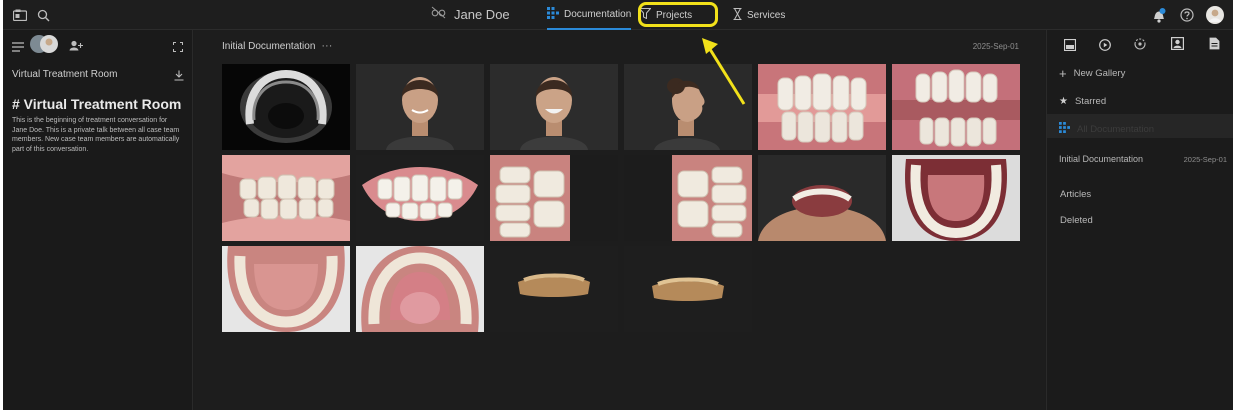 The height and width of the screenshot is (412, 1233). I want to click on hourglass-icon, so click(737, 15).